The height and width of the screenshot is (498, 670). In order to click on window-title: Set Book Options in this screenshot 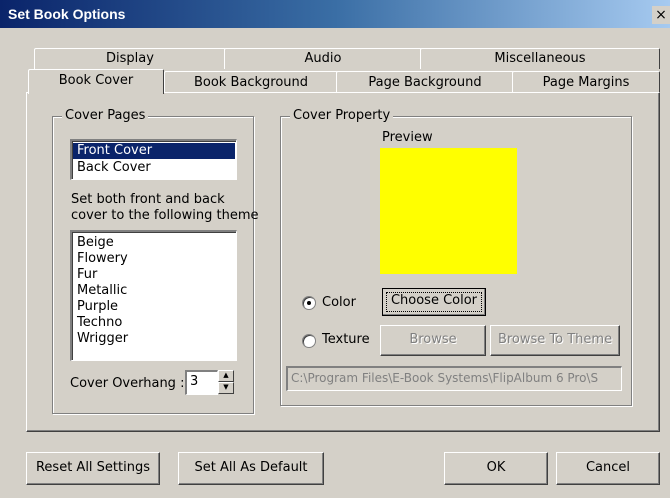, I will do `click(67, 14)`.